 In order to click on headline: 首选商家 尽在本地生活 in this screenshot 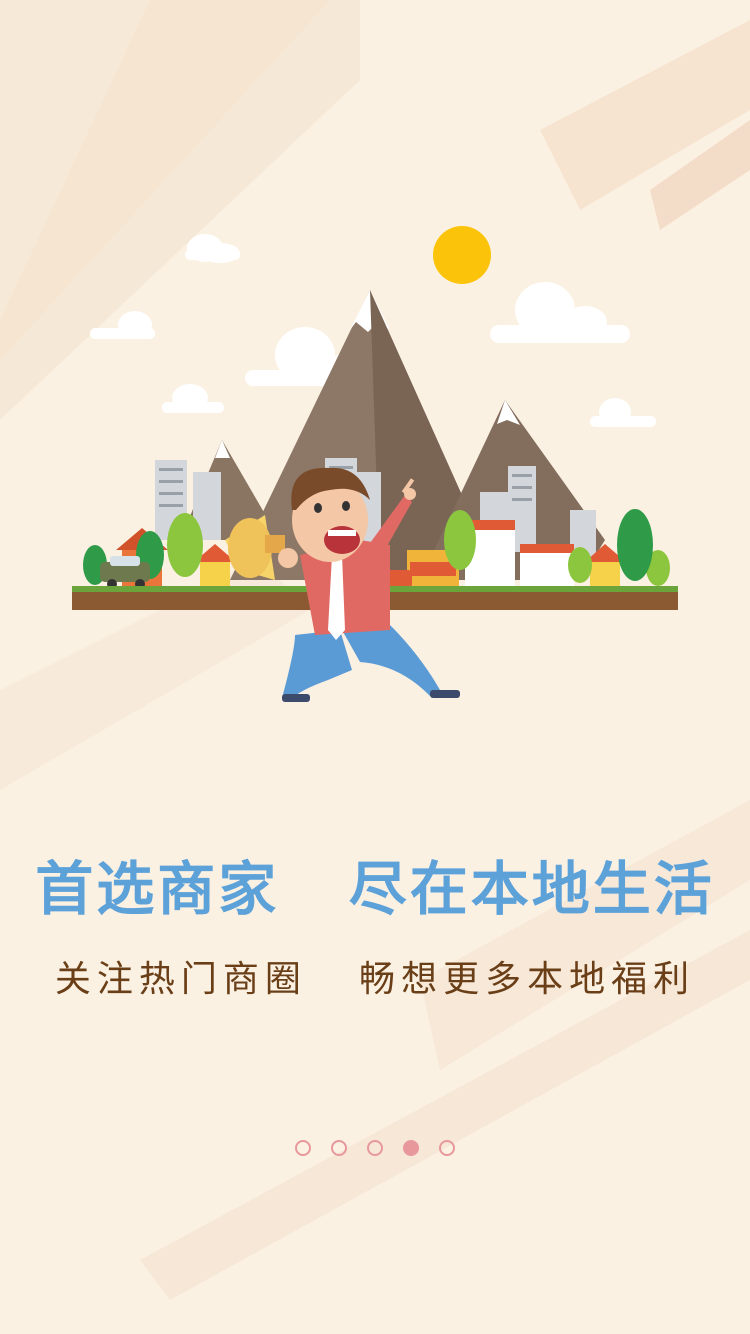, I will do `click(375, 889)`.